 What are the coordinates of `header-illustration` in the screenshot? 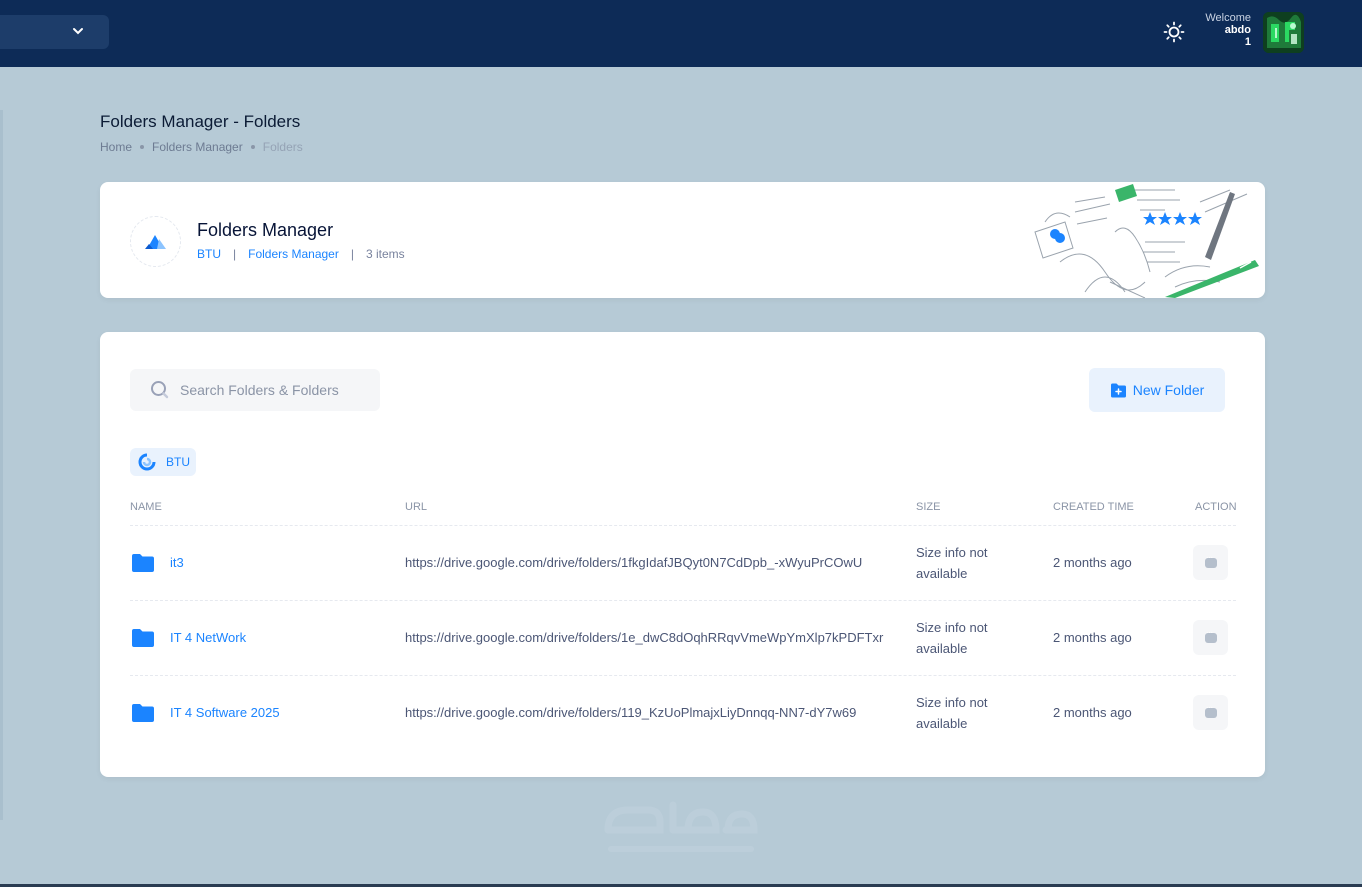 It's located at (1146, 241).